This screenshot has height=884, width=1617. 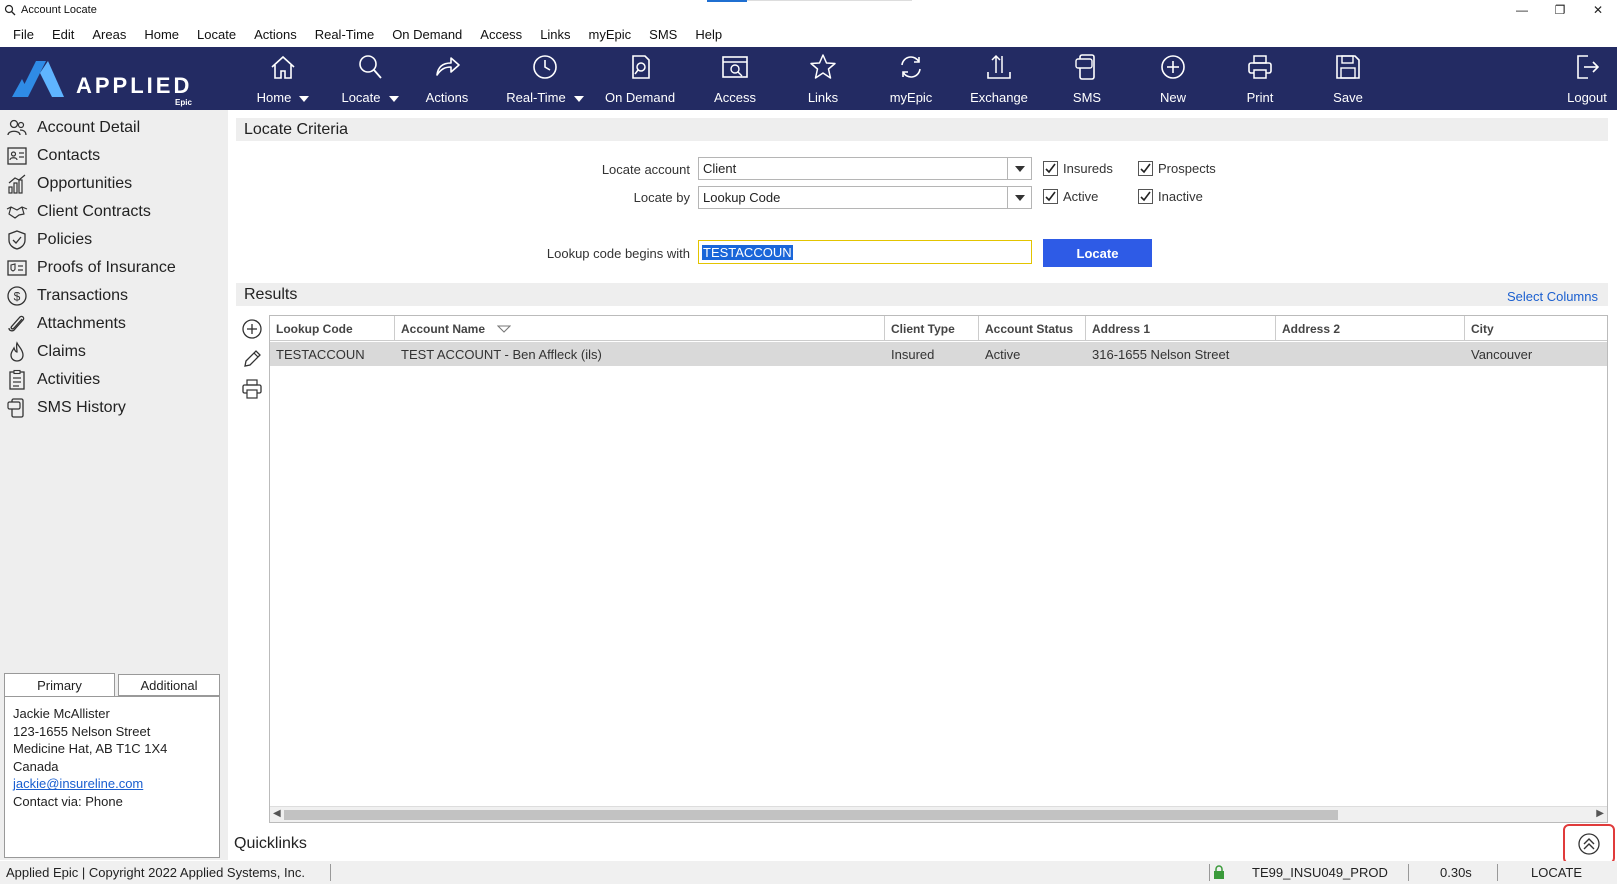 What do you see at coordinates (361, 97) in the screenshot?
I see `locate-label: Locate` at bounding box center [361, 97].